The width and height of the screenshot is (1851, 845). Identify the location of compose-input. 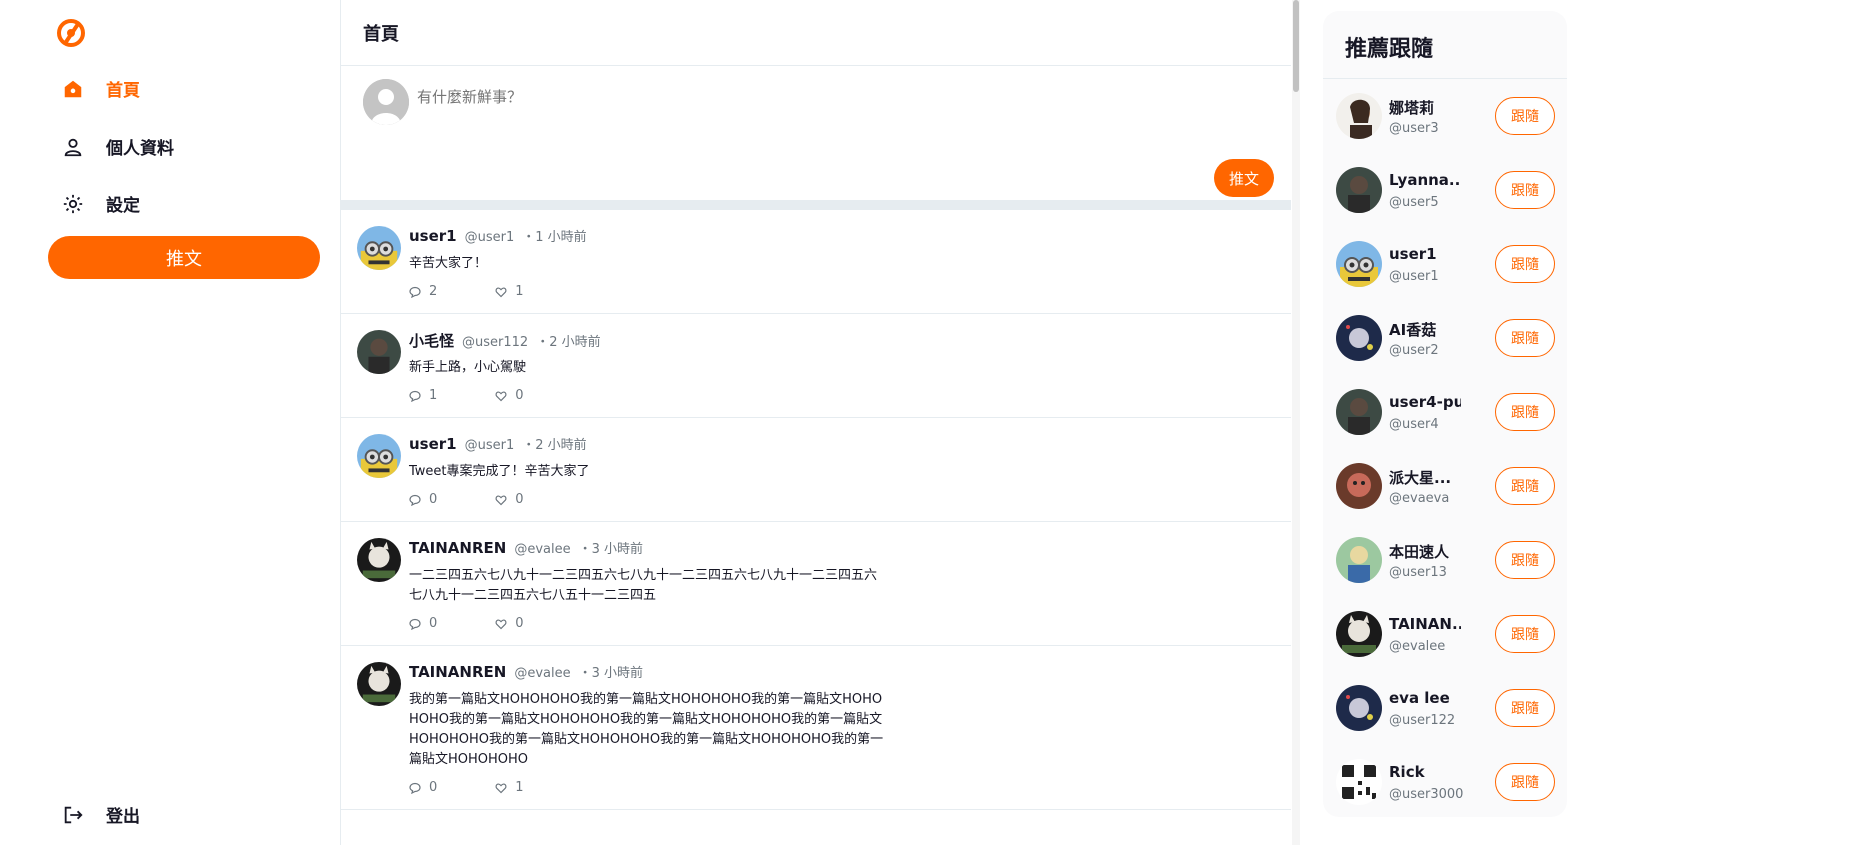
(717, 97).